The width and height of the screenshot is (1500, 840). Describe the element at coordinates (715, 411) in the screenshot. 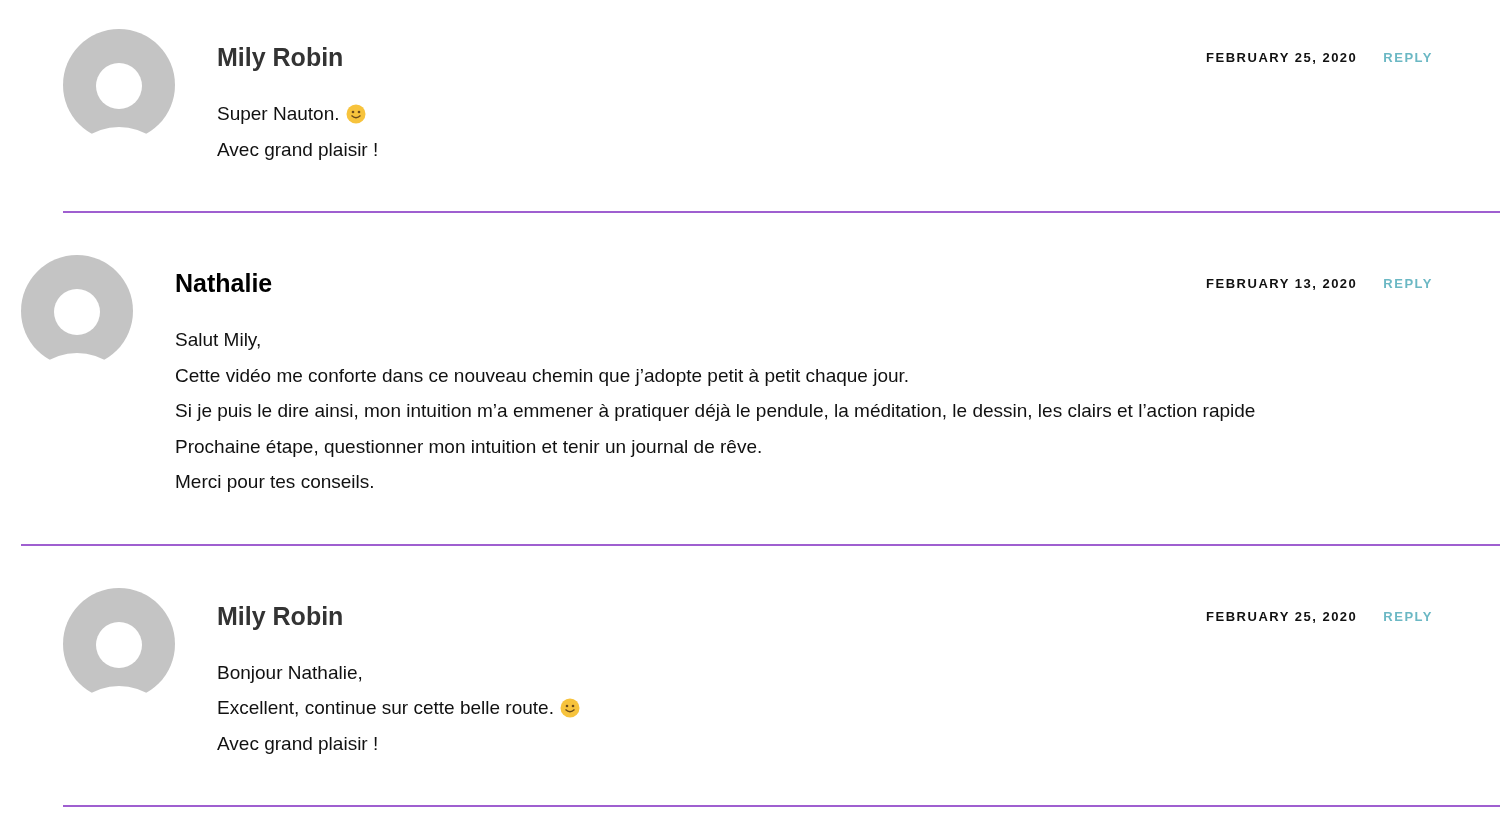

I see `comment-text: Si je puis le dire ainsi, mon intuition m’a emmener à pratiquer déjà le pendule, la méditation, le dessin, les clairs et l’action rapide` at that location.